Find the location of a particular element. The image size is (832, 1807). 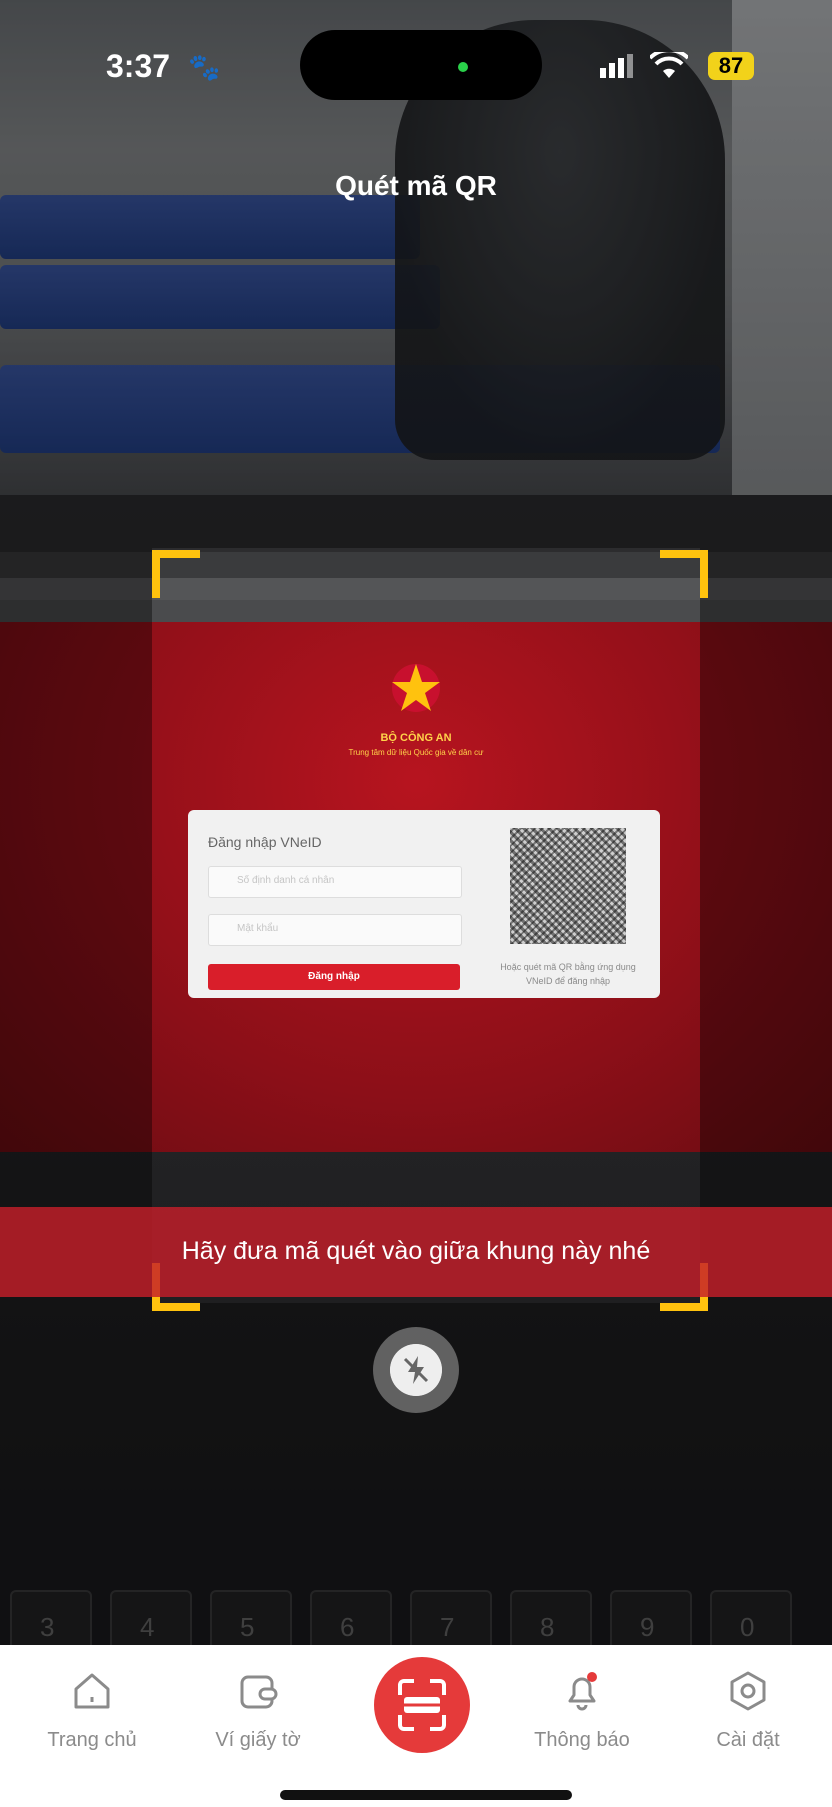

qr-code is located at coordinates (568, 886).